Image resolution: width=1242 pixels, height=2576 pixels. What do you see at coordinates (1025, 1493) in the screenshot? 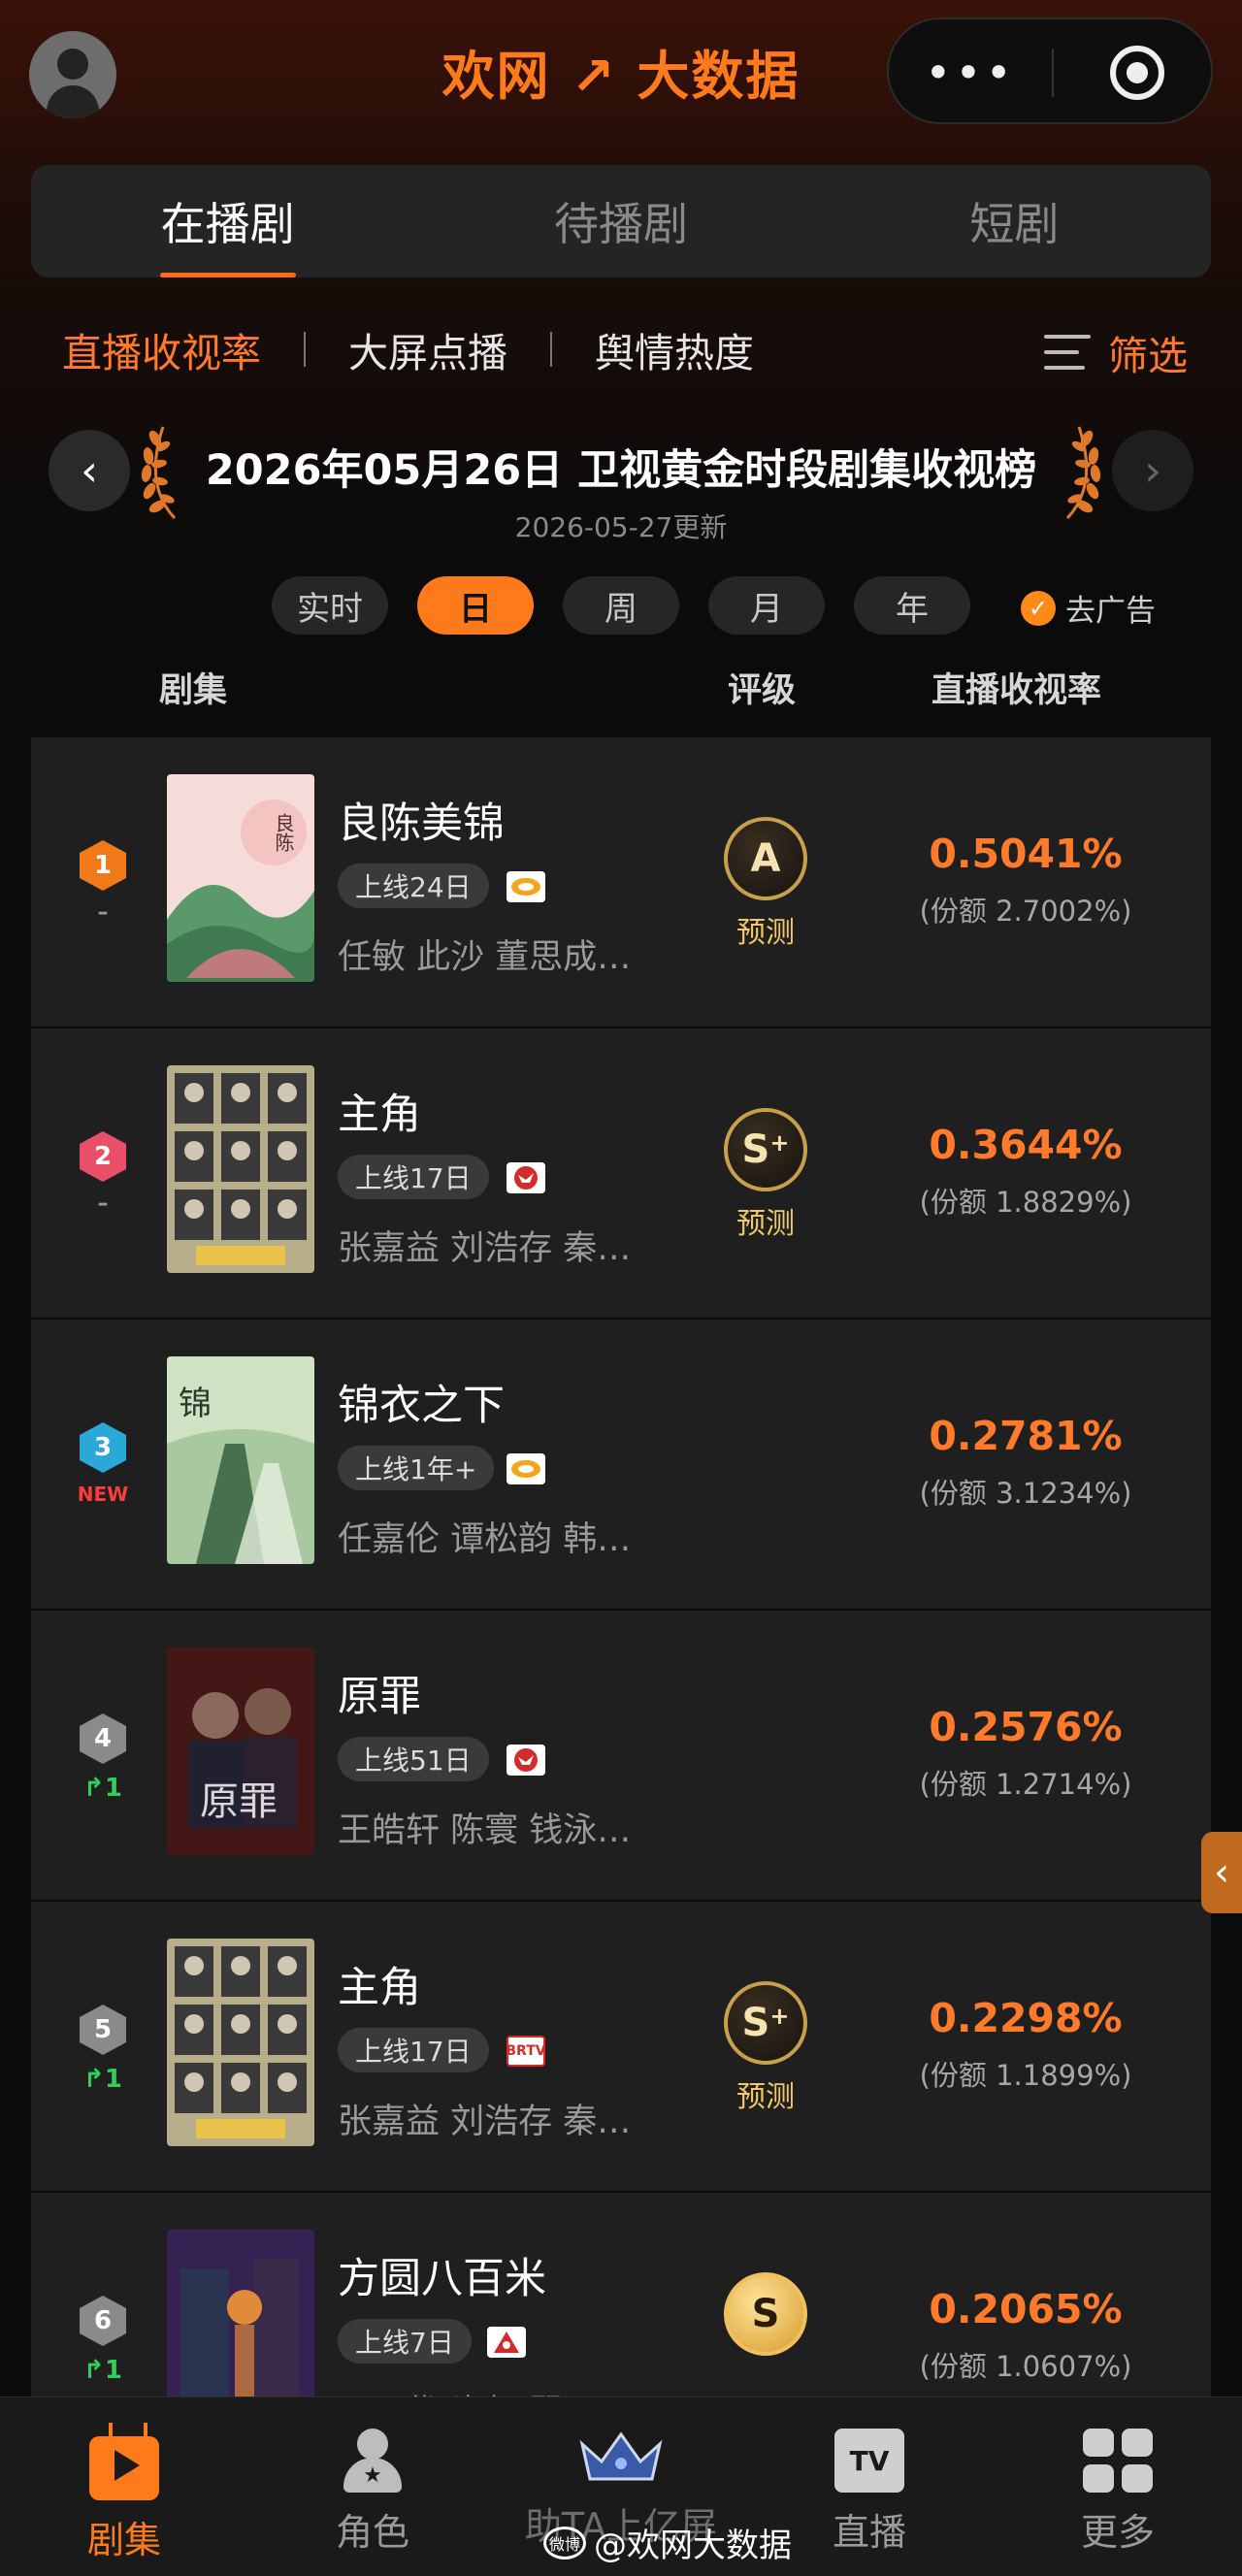
I see `market-share-value: (份额 3.1234%)` at bounding box center [1025, 1493].